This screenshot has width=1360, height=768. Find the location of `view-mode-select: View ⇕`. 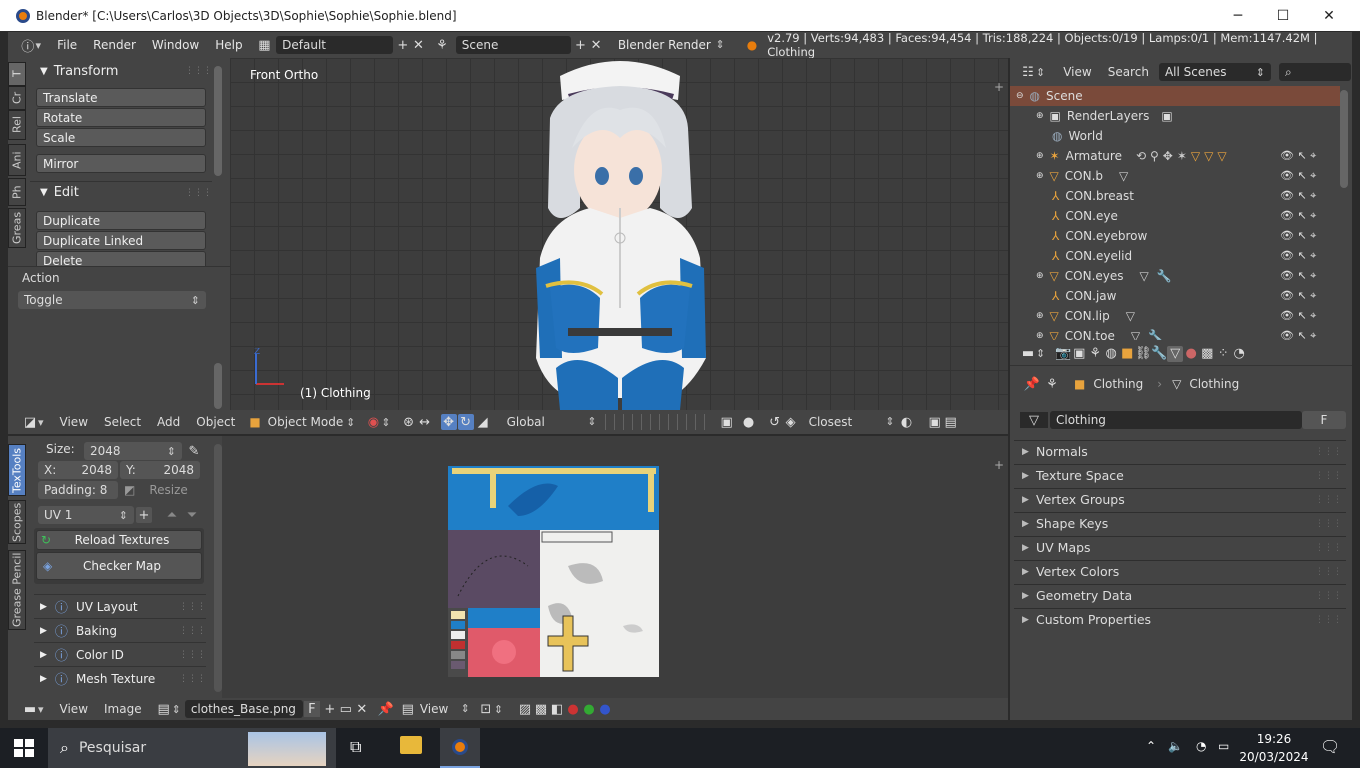

view-mode-select: View ⇕ is located at coordinates (445, 709).